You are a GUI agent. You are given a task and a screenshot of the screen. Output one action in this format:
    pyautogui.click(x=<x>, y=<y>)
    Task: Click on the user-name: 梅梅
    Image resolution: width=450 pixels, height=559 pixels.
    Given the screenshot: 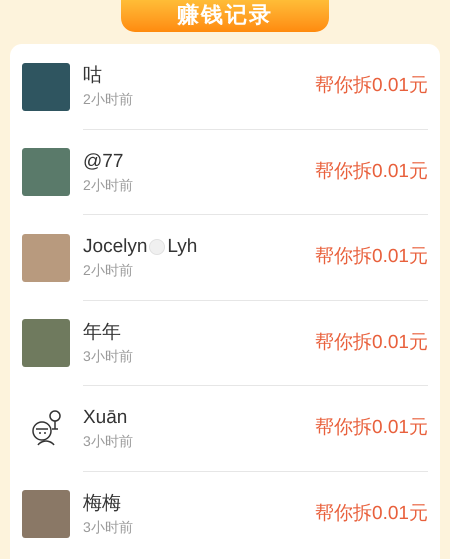 What is the action you would take?
    pyautogui.click(x=102, y=504)
    